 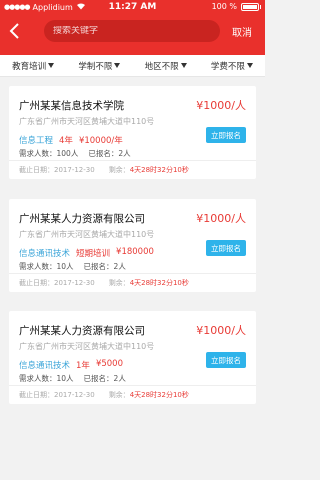 What do you see at coordinates (132, 7) in the screenshot?
I see `status-bar: ●●●●● Applidium 11:27 AM 100 %` at bounding box center [132, 7].